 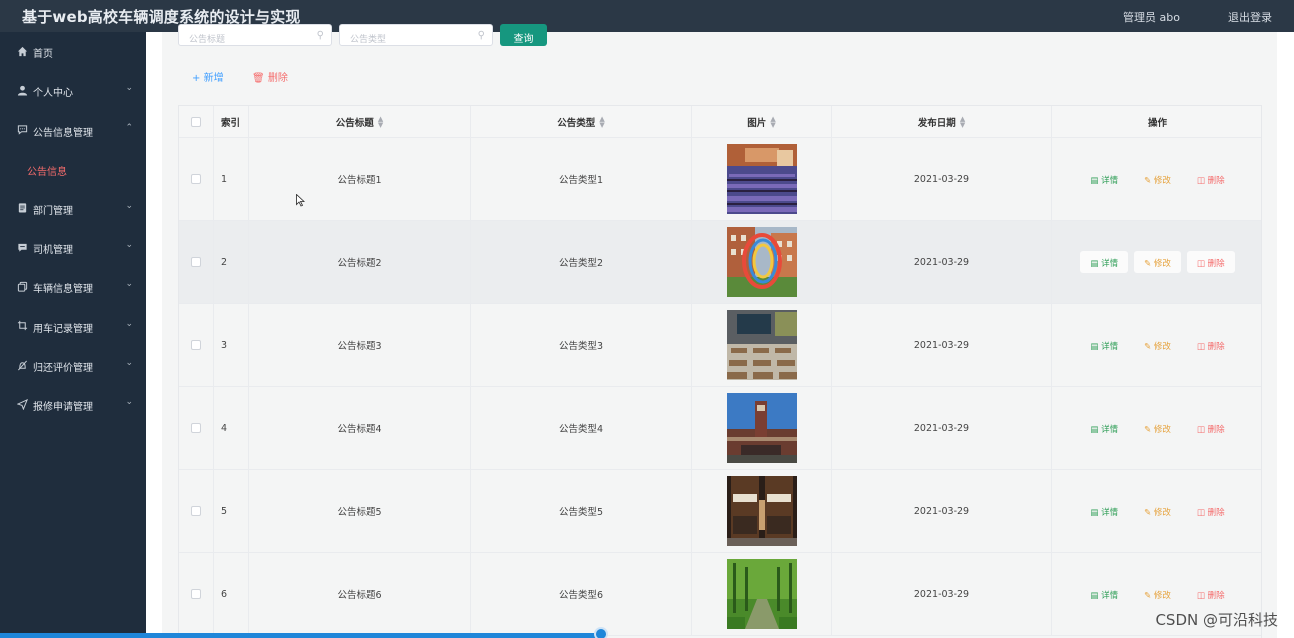 I want to click on sidebar-item-label: 个人中心, so click(x=53, y=94).